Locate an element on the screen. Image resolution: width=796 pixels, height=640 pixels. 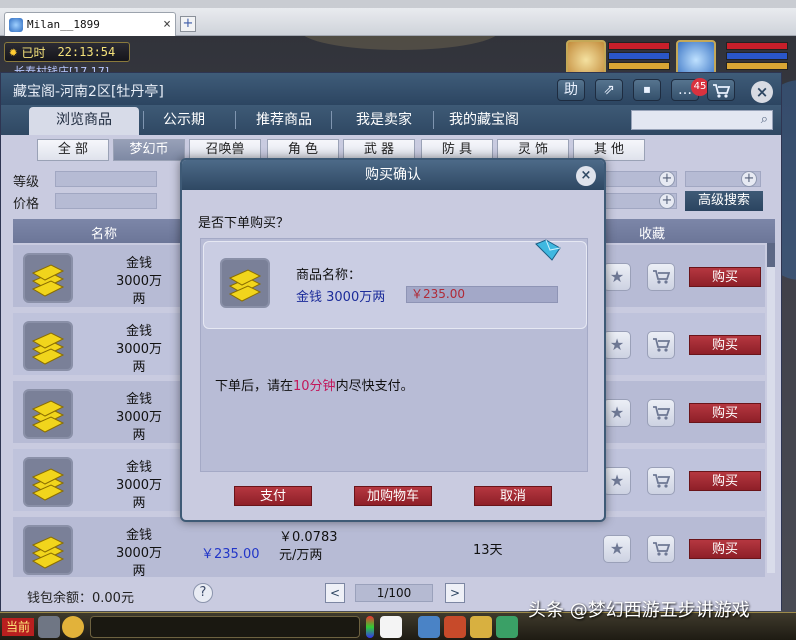
tab-seller: 我是卖家 is located at coordinates (384, 121).